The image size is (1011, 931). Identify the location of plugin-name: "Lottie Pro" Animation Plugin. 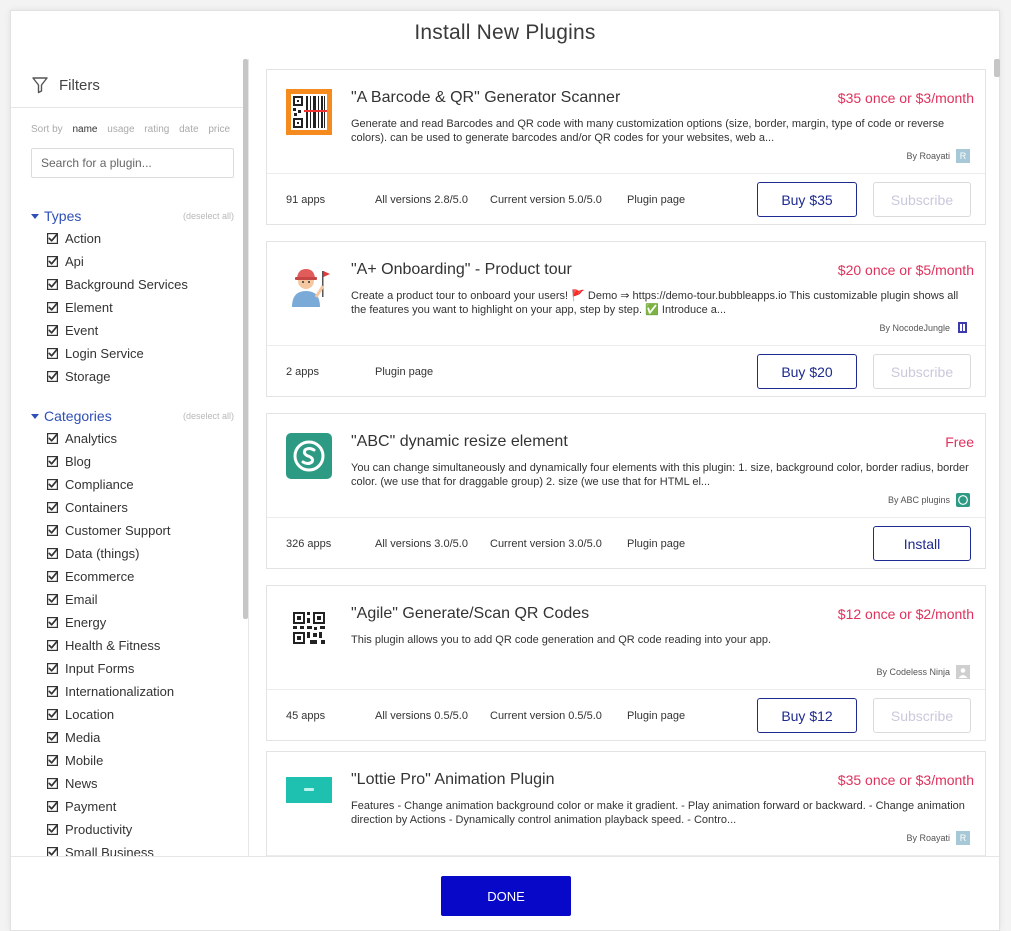
(452, 780).